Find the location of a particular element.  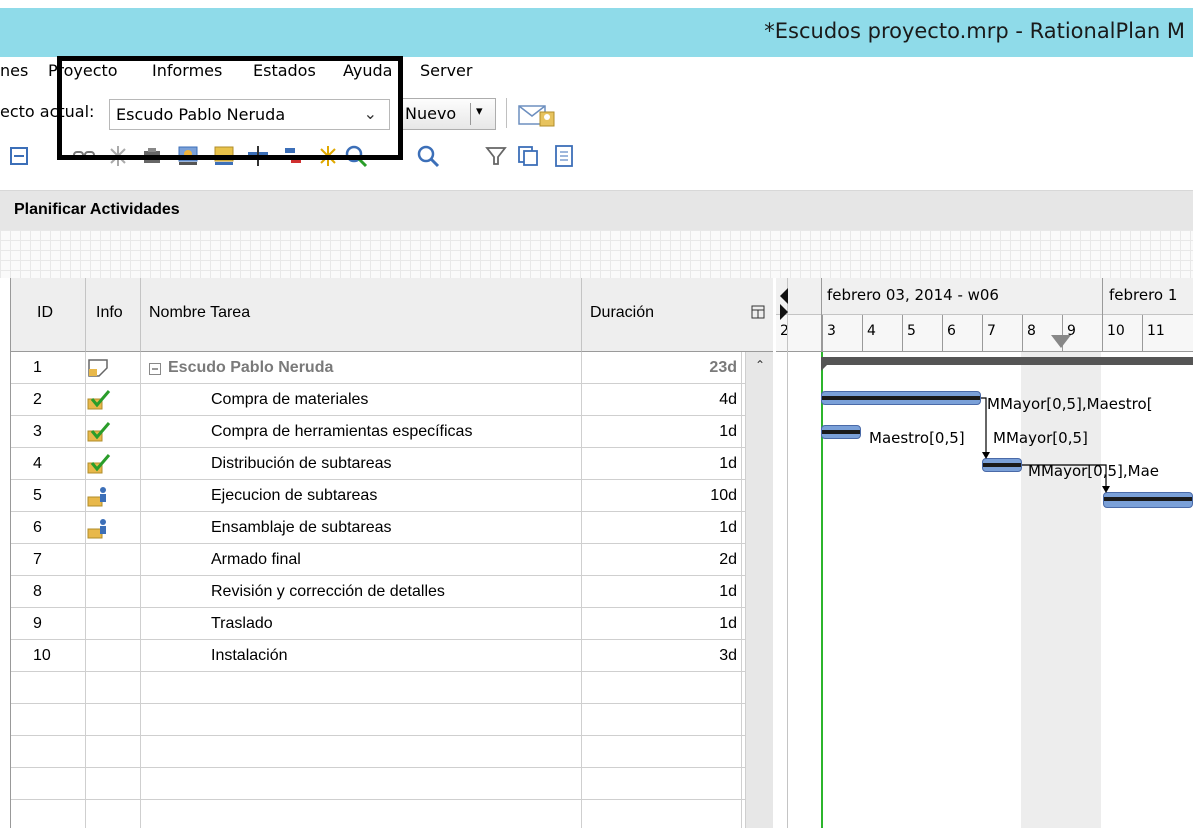

column-chooser-button is located at coordinates (759, 315).